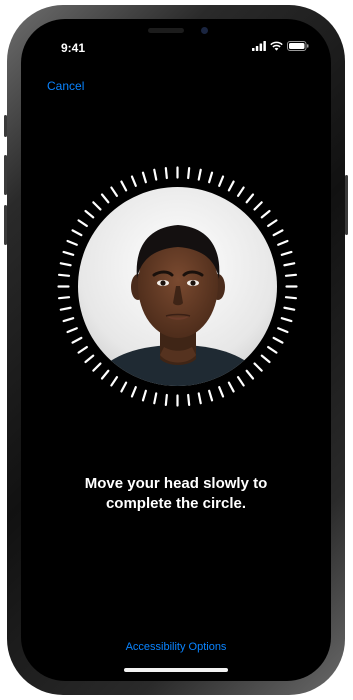 This screenshot has width=353, height=700. Describe the element at coordinates (204, 30) in the screenshot. I see `front-camera` at that location.